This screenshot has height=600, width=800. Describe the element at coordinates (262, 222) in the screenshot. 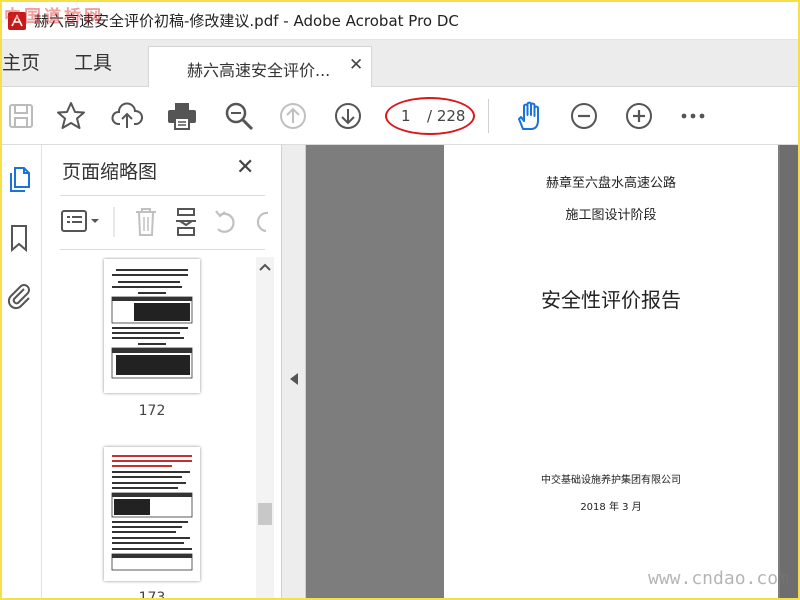

I see `rotate-right-icon` at that location.